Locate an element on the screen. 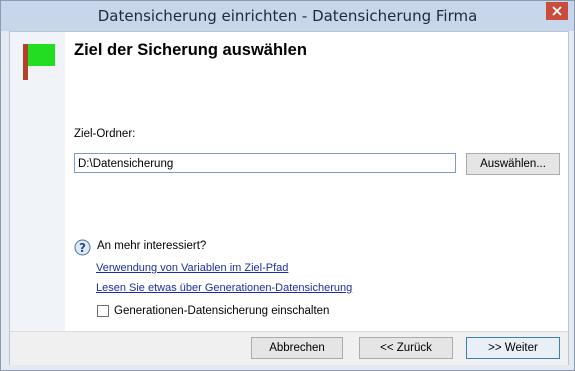 This screenshot has width=575, height=371. close-icon is located at coordinates (557, 11).